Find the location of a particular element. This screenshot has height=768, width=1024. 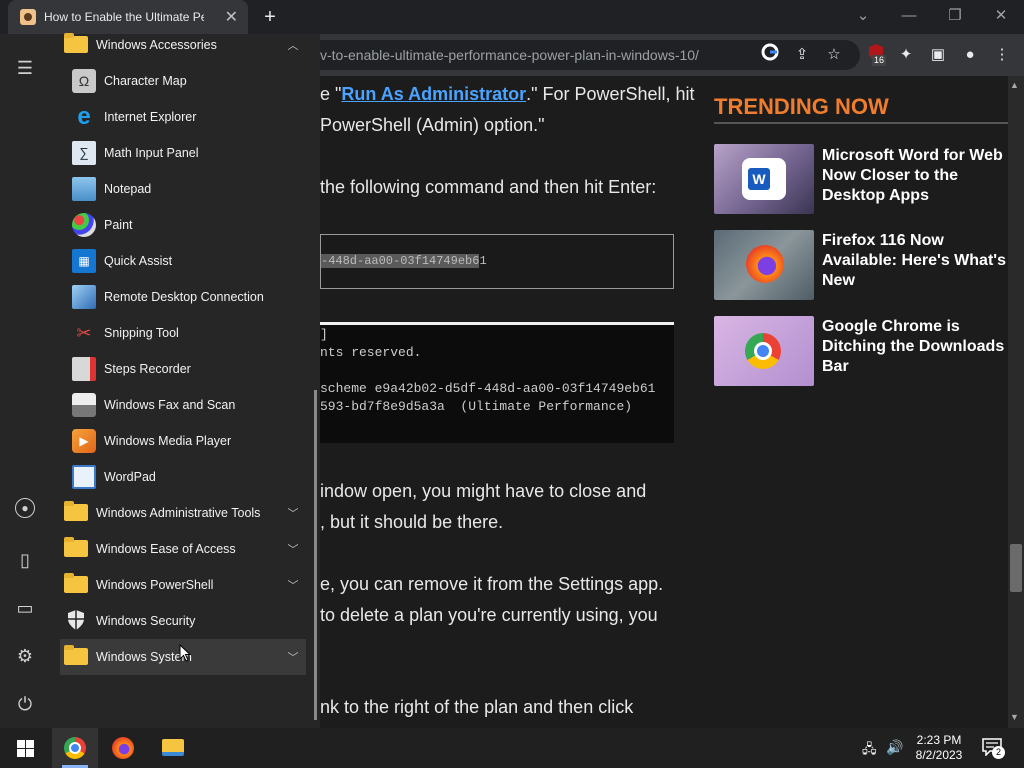

volume-icon: 🔊 is located at coordinates (894, 747).